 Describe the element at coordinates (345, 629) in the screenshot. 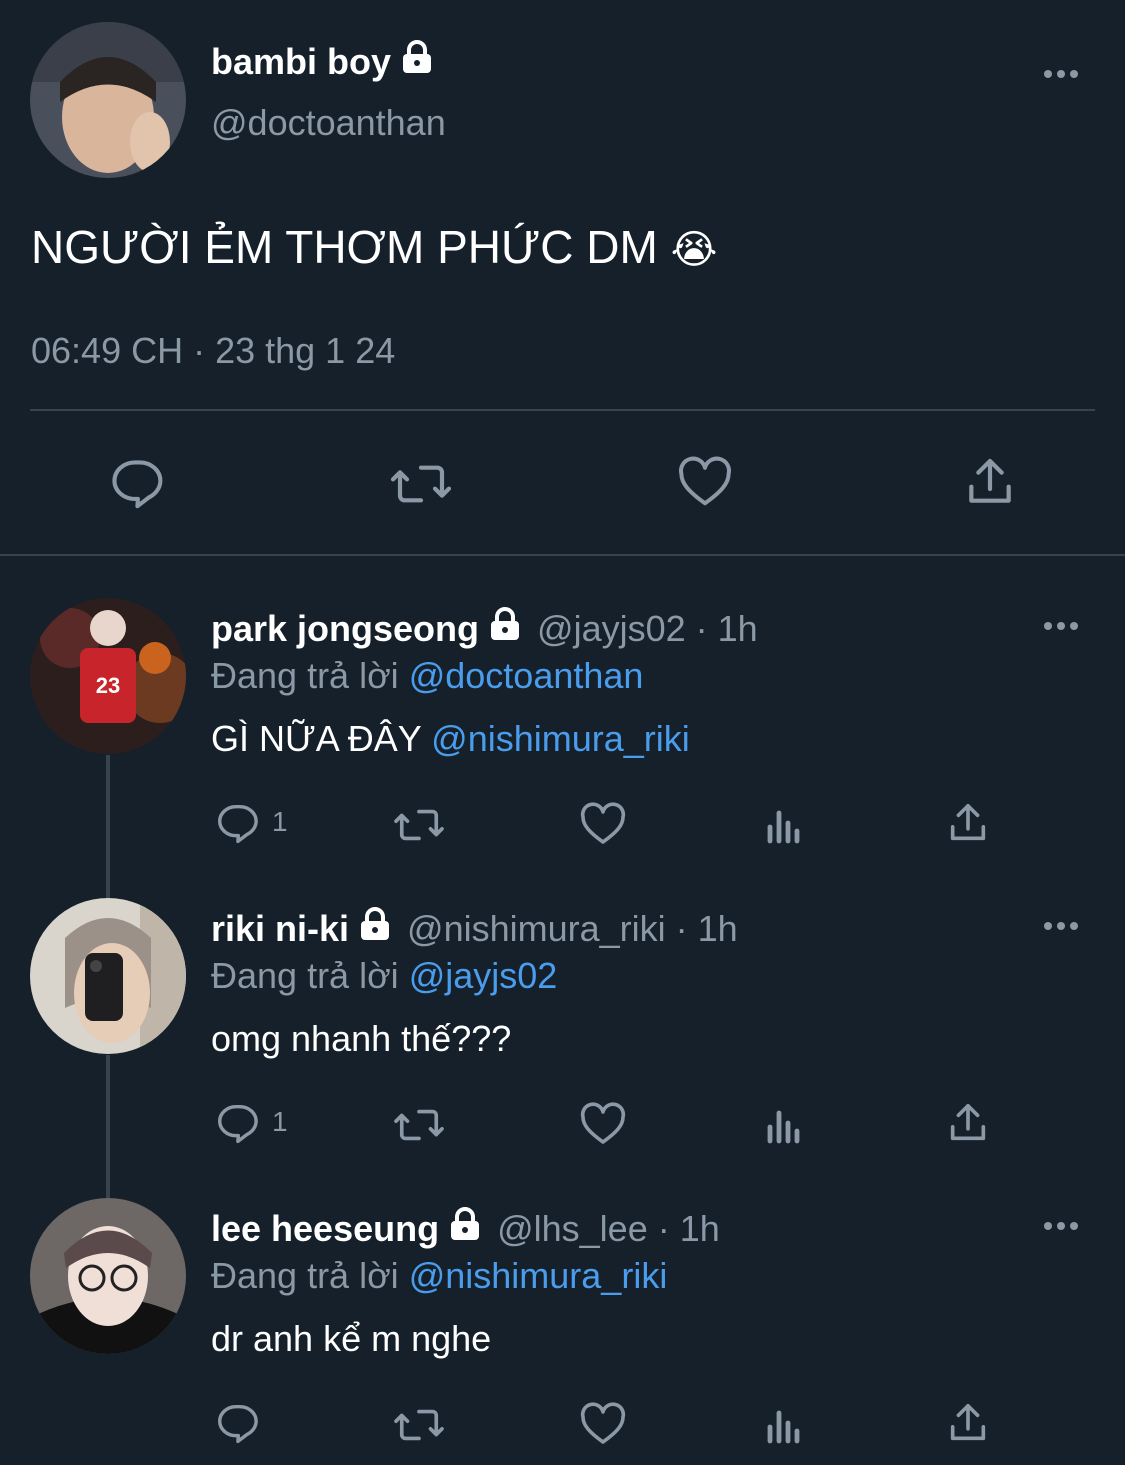

I see `reply-1-display-name: park jongseong` at that location.